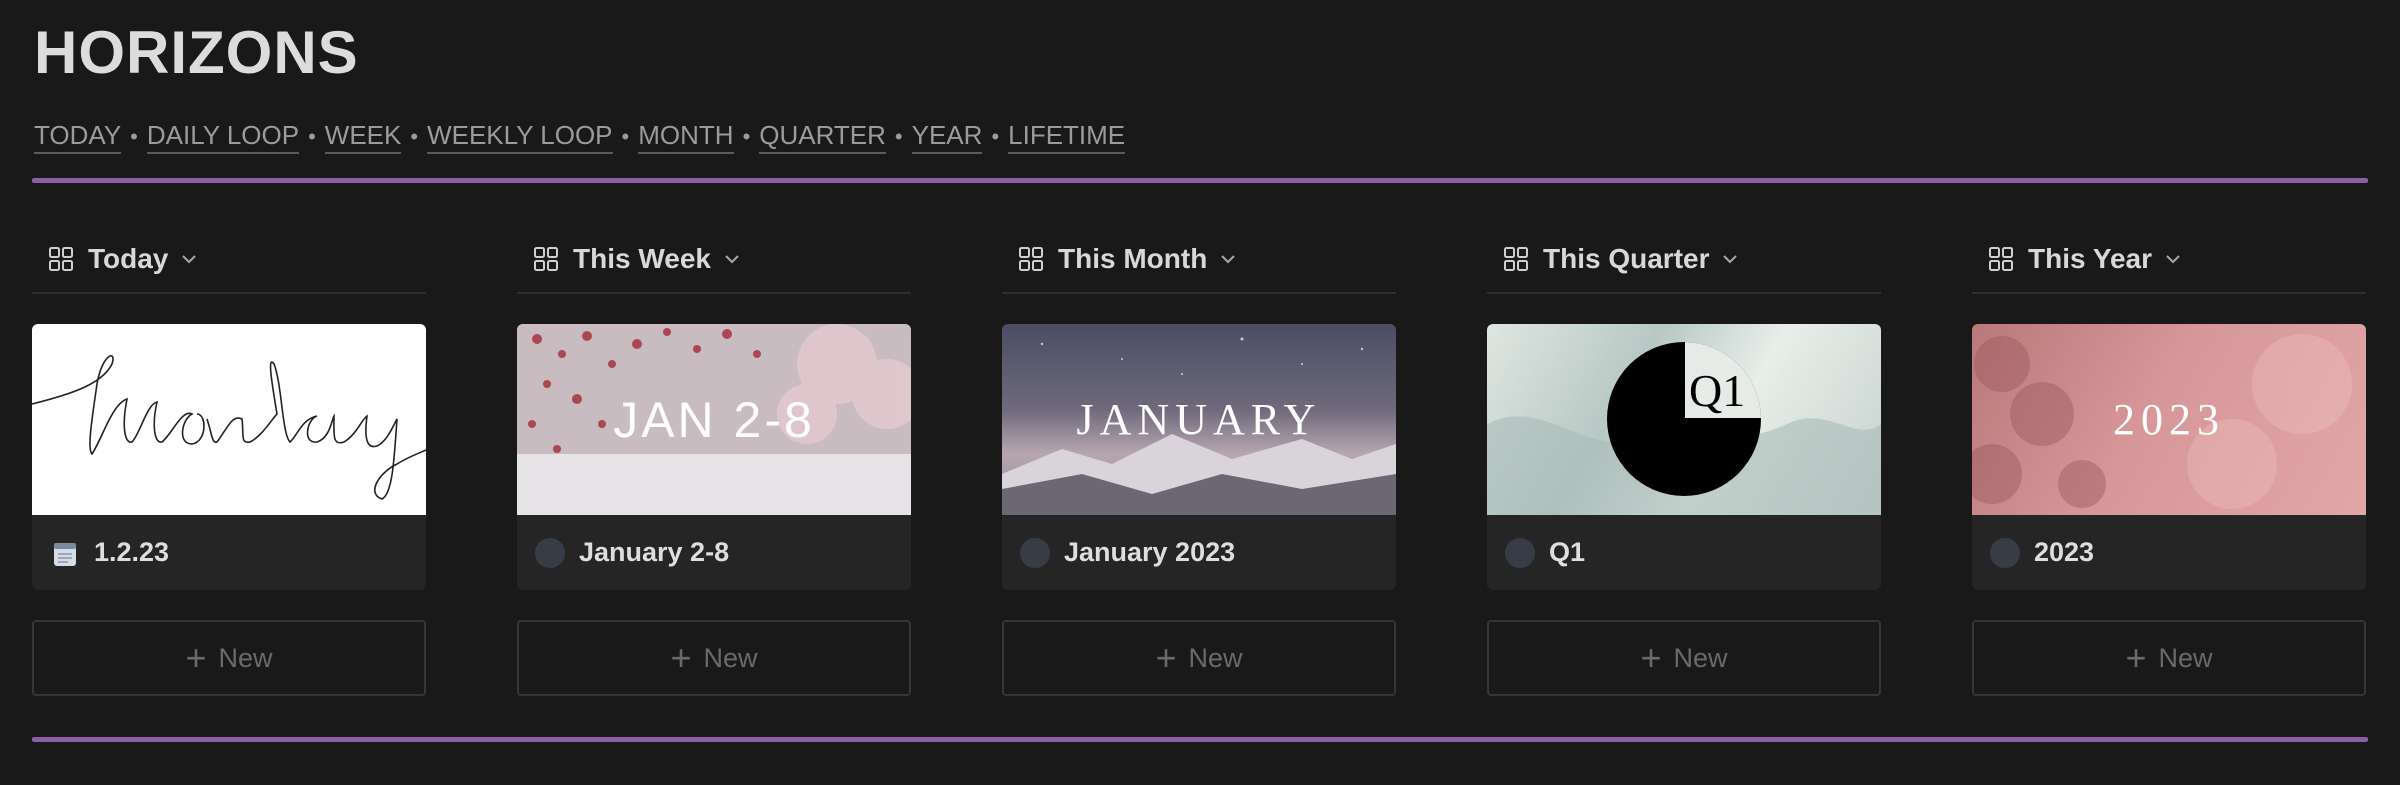 The image size is (2400, 785). I want to click on card-cover-image, so click(229, 419).